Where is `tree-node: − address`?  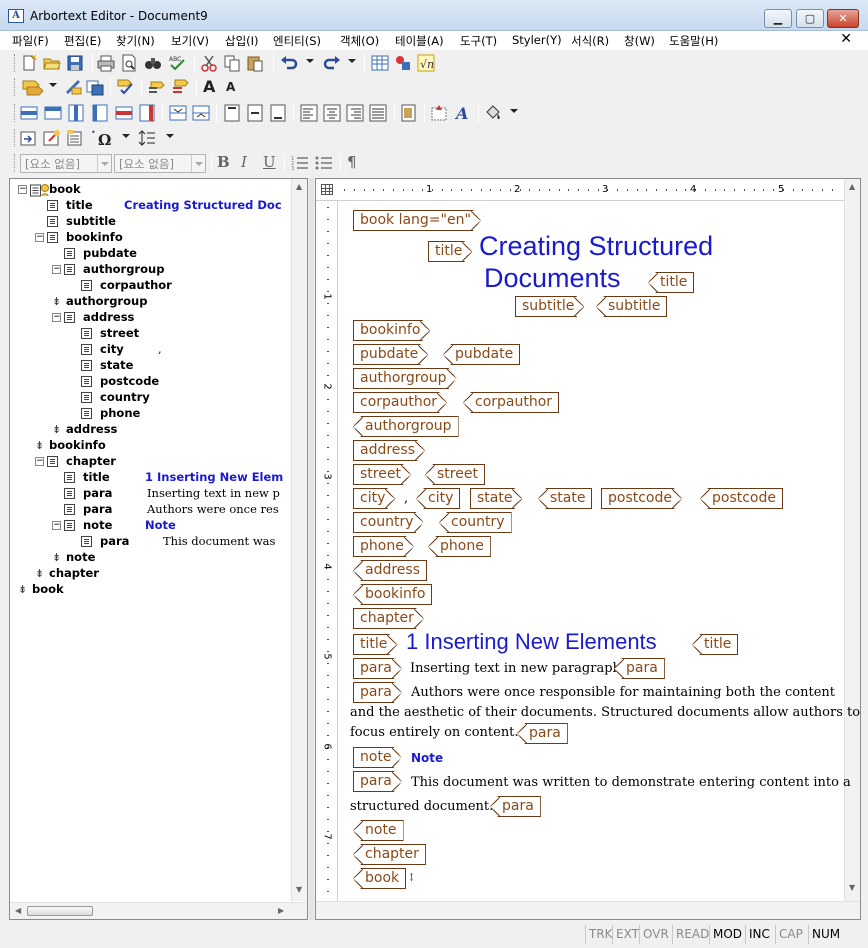 tree-node: − address is located at coordinates (171, 318).